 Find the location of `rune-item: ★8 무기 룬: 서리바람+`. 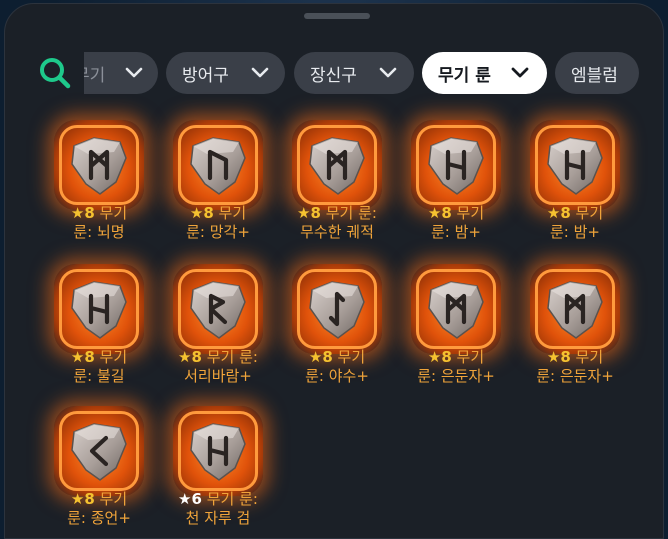

rune-item: ★8 무기 룬: 서리바람+ is located at coordinates (218, 329).